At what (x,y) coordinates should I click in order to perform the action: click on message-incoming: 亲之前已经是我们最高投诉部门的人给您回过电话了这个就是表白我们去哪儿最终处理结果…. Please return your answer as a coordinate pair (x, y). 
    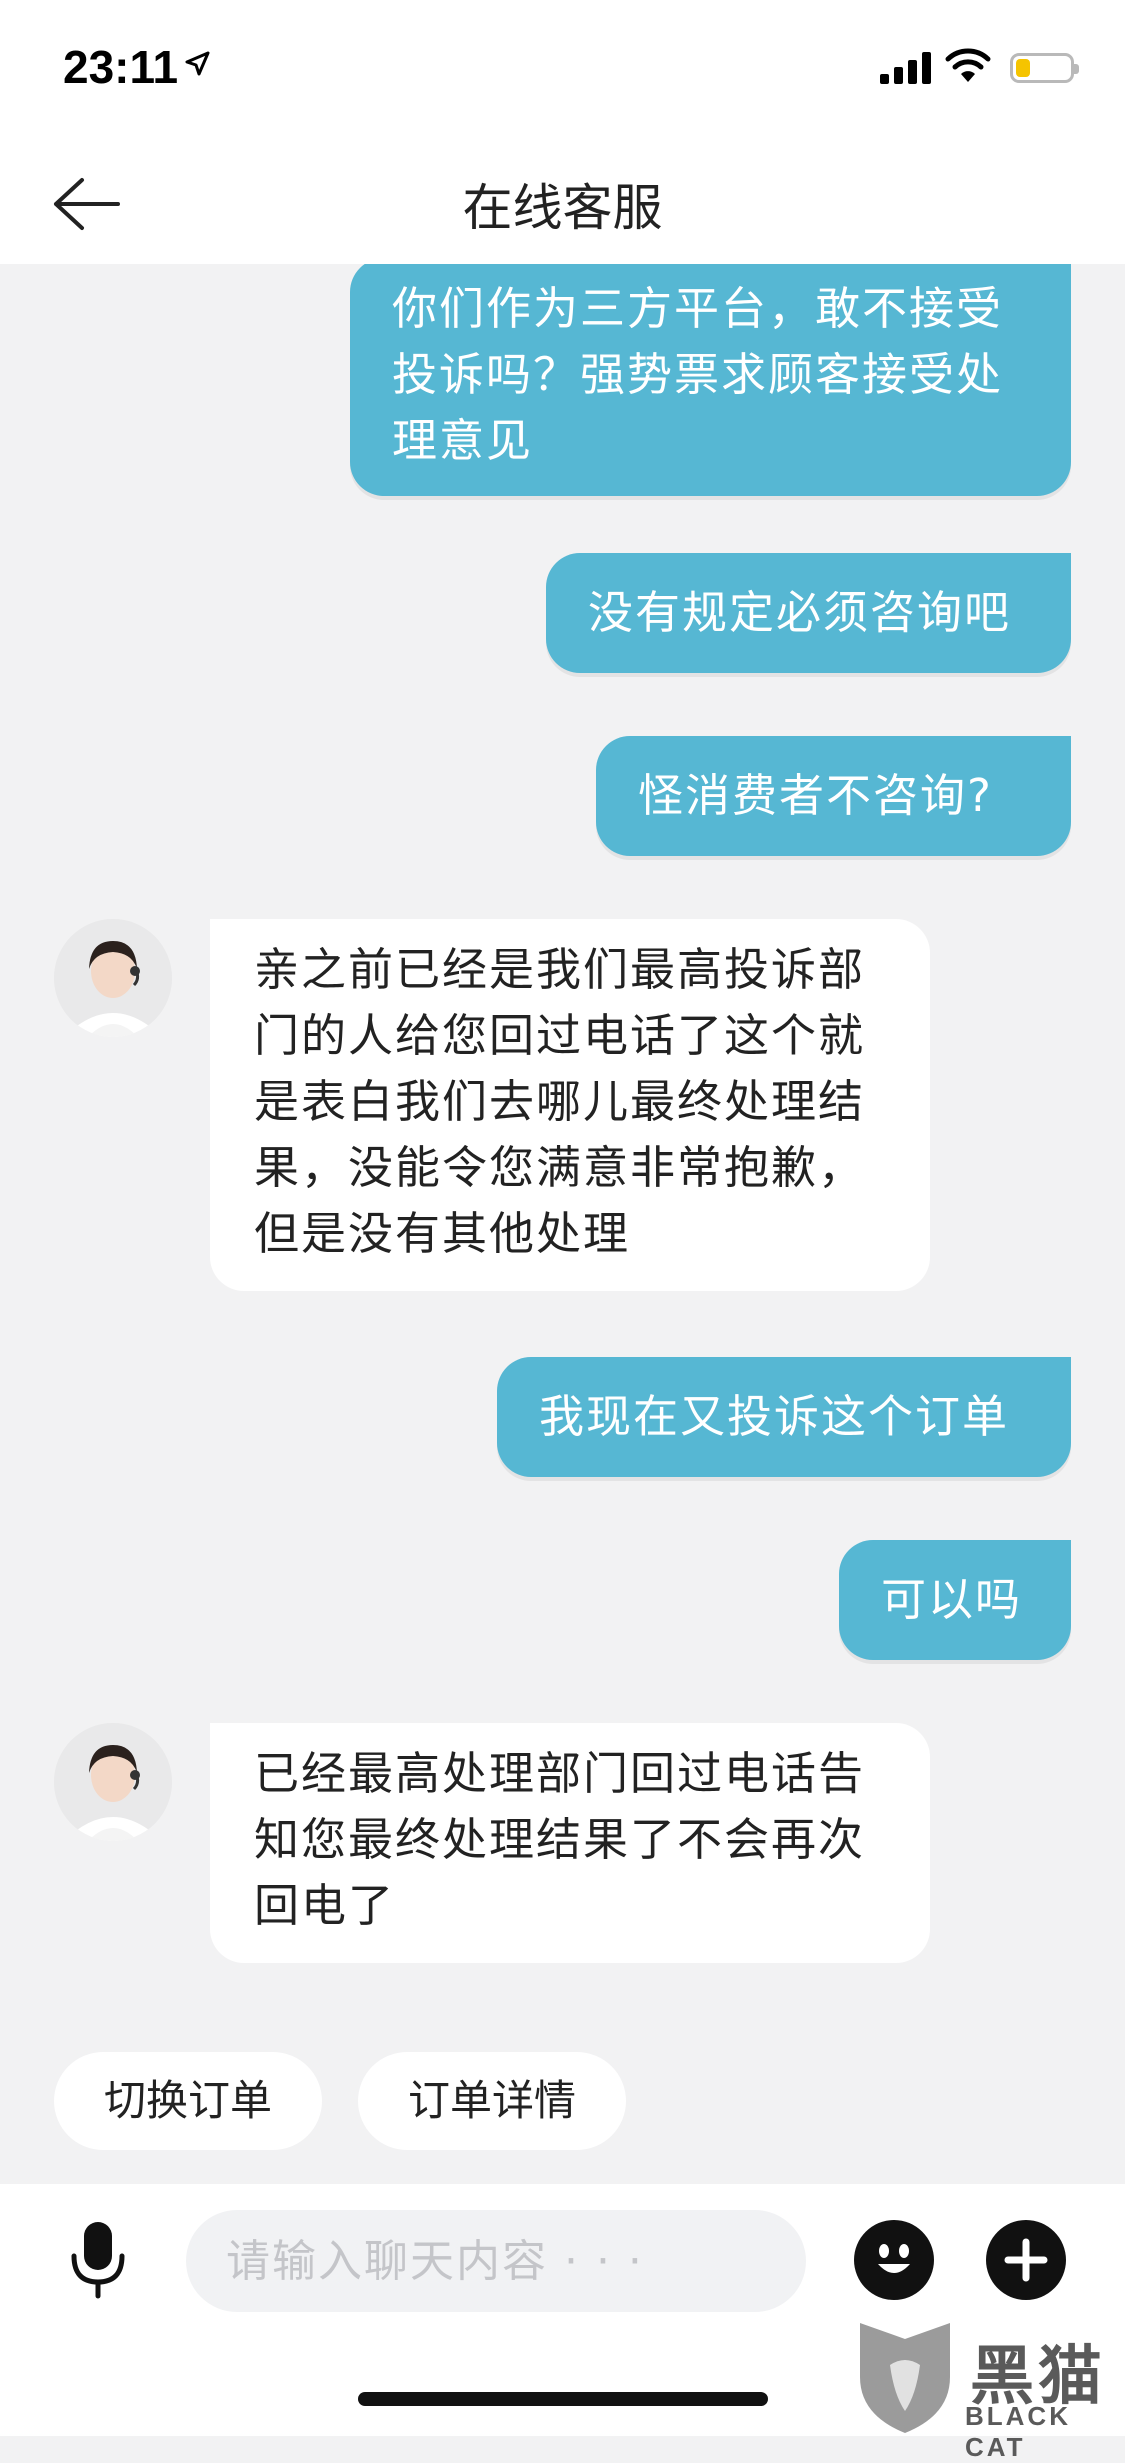
    Looking at the image, I should click on (570, 1105).